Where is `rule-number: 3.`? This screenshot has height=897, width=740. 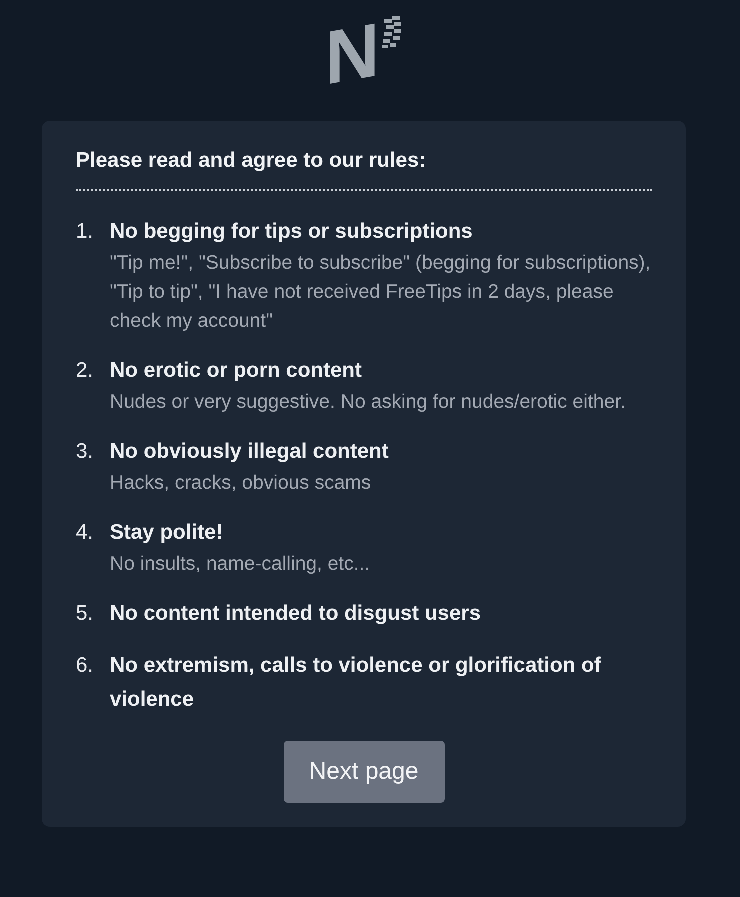
rule-number: 3. is located at coordinates (85, 452).